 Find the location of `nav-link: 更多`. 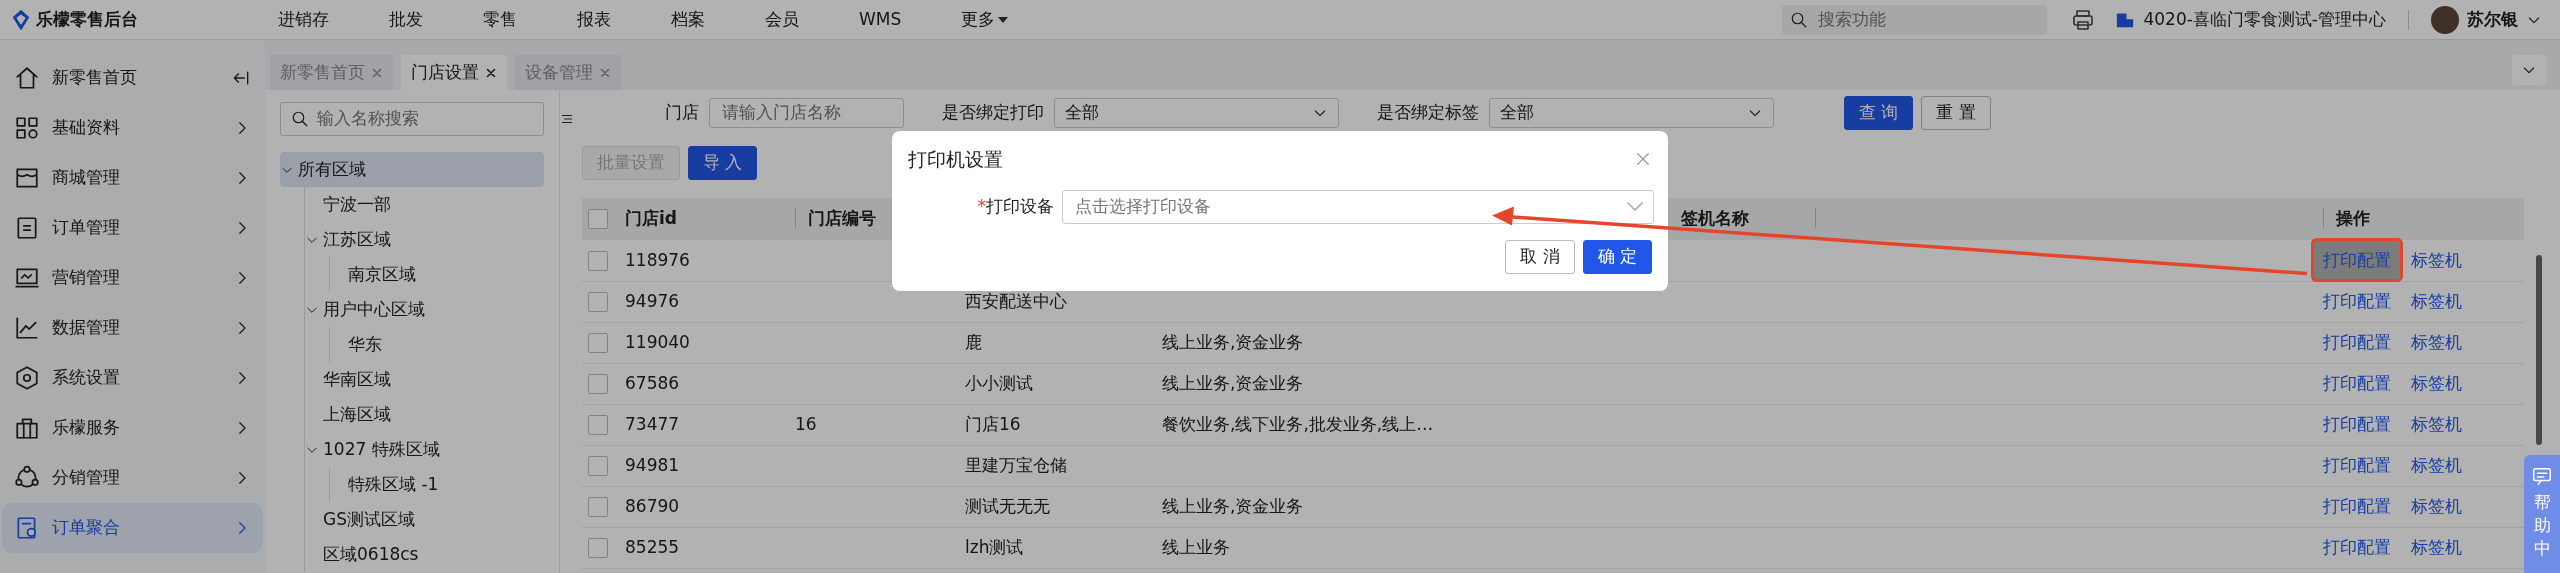

nav-link: 更多 is located at coordinates (985, 19).